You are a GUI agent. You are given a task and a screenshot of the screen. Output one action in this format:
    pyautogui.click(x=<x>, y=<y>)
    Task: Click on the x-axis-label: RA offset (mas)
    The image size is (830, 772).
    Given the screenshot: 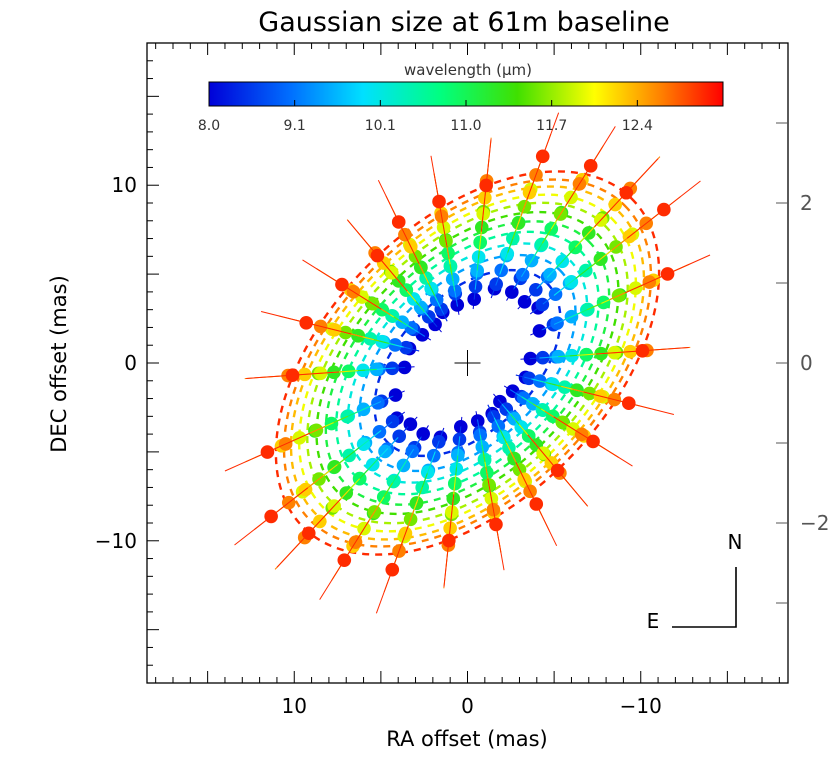 What is the action you would take?
    pyautogui.click(x=467, y=739)
    